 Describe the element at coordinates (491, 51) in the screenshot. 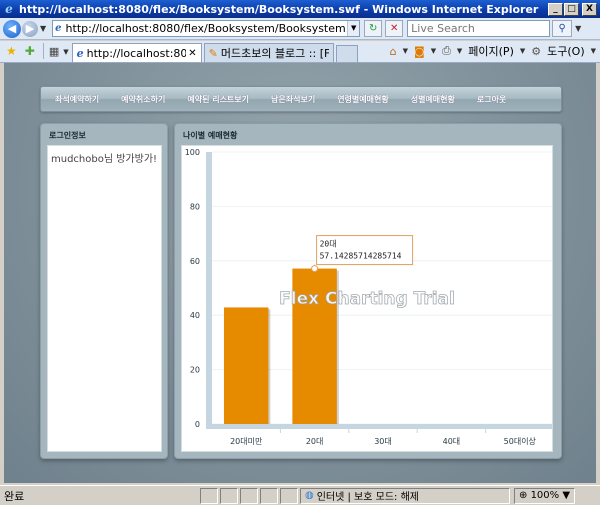

I see `page-menu: 페이지(P)` at that location.